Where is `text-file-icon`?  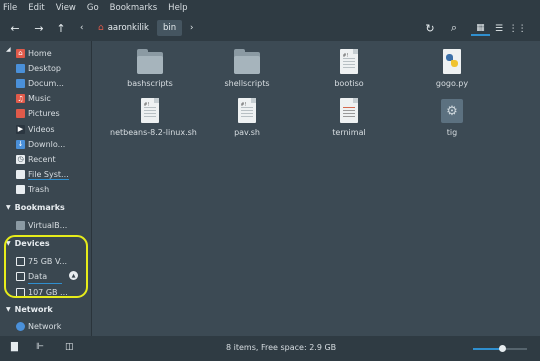
text-file-icon is located at coordinates (349, 111).